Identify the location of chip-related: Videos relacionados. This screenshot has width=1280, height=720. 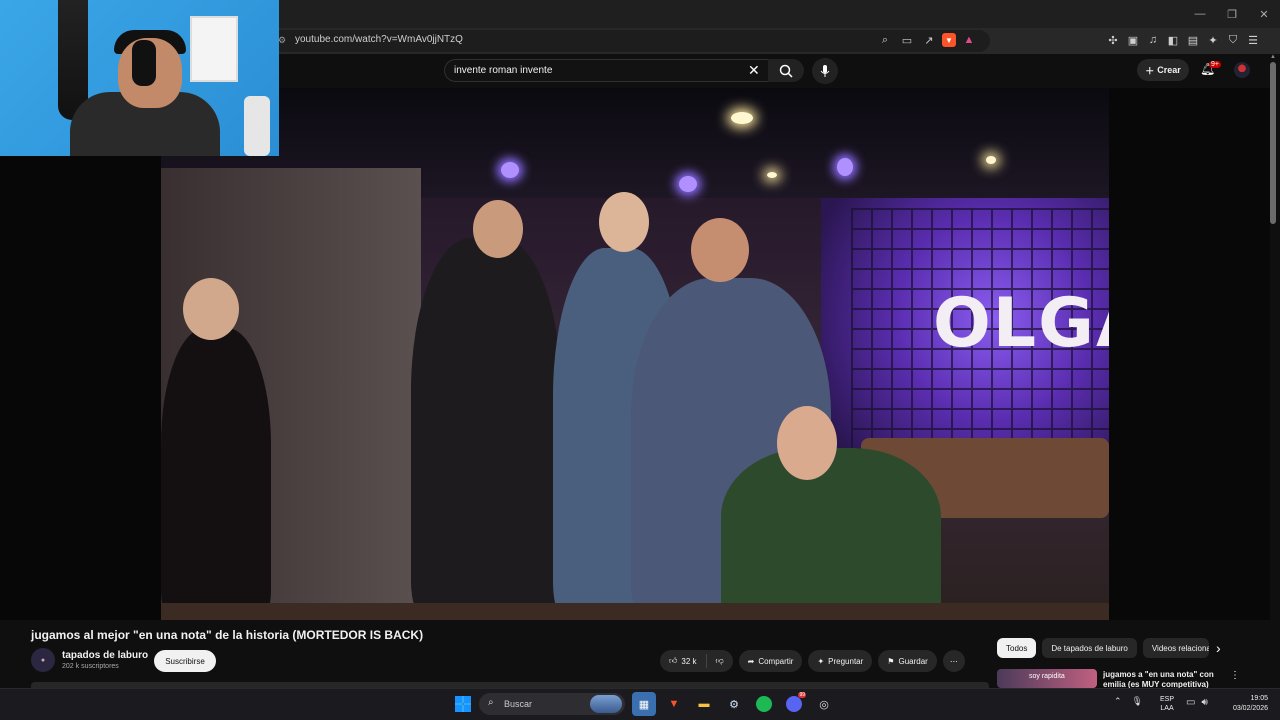
(1175, 648).